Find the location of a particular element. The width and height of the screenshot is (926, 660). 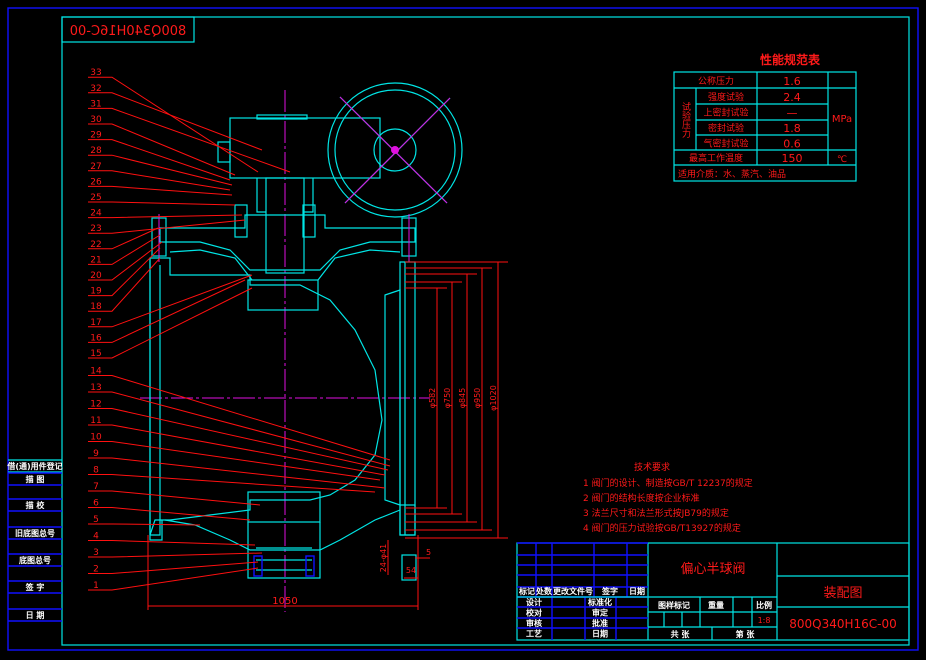

sign-role: 审定 is located at coordinates (600, 613).